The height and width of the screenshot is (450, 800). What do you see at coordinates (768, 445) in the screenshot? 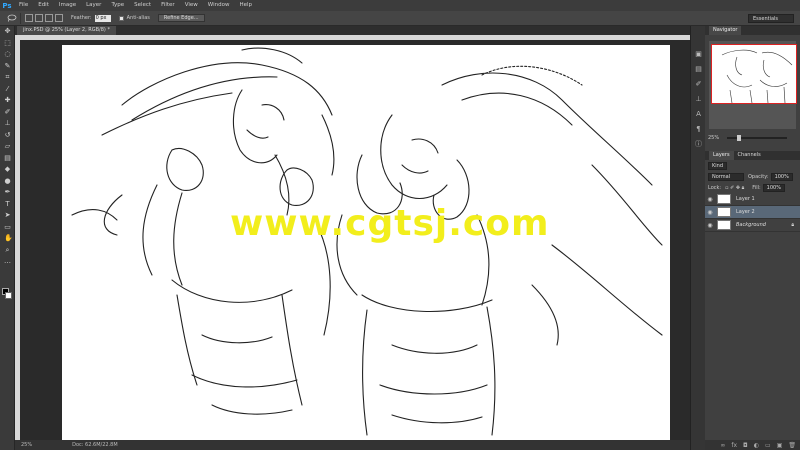
I see `new-group-icon: ▭` at bounding box center [768, 445].